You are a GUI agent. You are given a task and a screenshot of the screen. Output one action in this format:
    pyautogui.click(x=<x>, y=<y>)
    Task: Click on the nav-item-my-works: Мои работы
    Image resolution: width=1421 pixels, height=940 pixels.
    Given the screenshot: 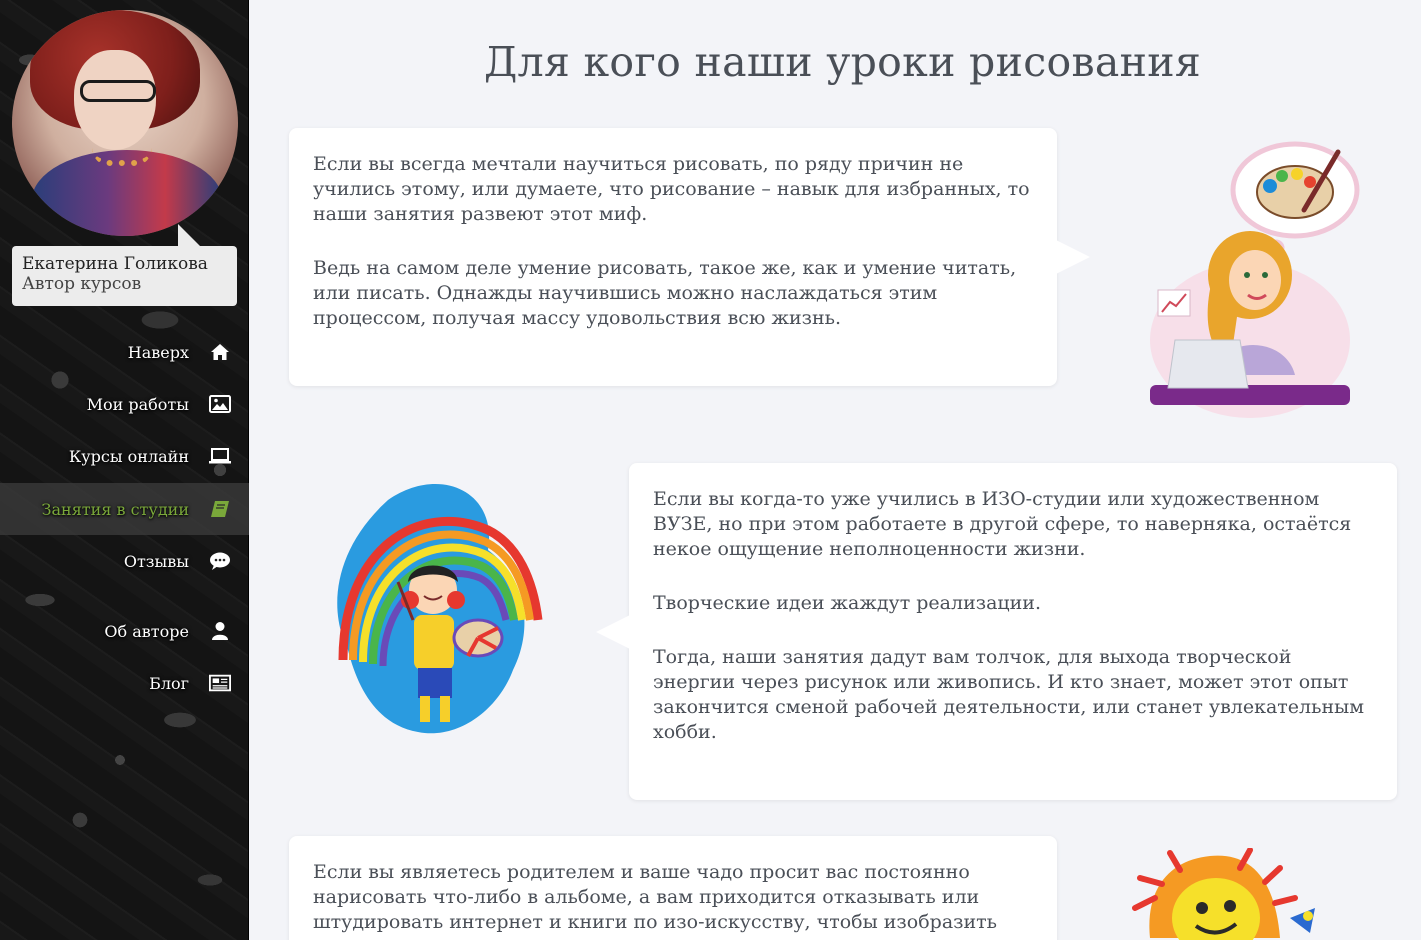 What is the action you would take?
    pyautogui.click(x=124, y=404)
    